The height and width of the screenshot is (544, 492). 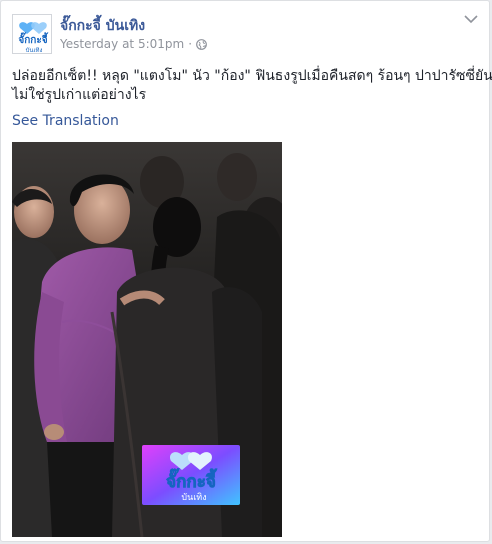 I want to click on watermark-logo: จั๊กกะจี้ บันเทิง, so click(x=191, y=475).